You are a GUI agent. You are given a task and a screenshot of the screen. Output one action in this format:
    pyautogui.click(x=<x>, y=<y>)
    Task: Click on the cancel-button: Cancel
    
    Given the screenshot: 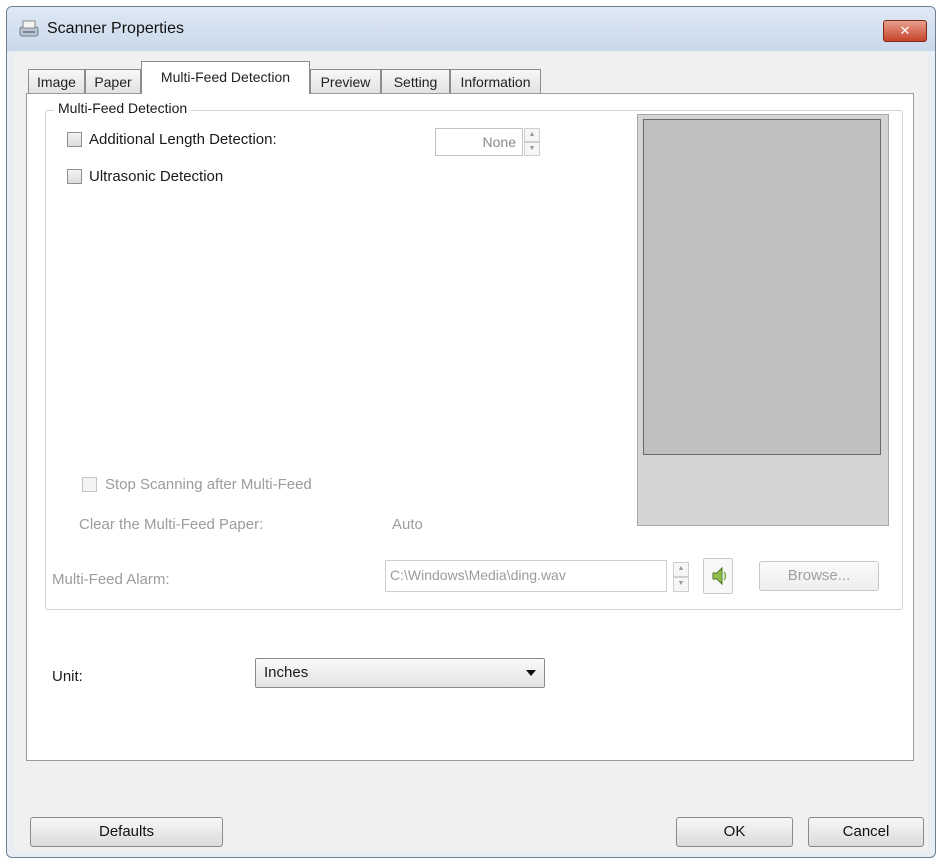 What is the action you would take?
    pyautogui.click(x=866, y=832)
    